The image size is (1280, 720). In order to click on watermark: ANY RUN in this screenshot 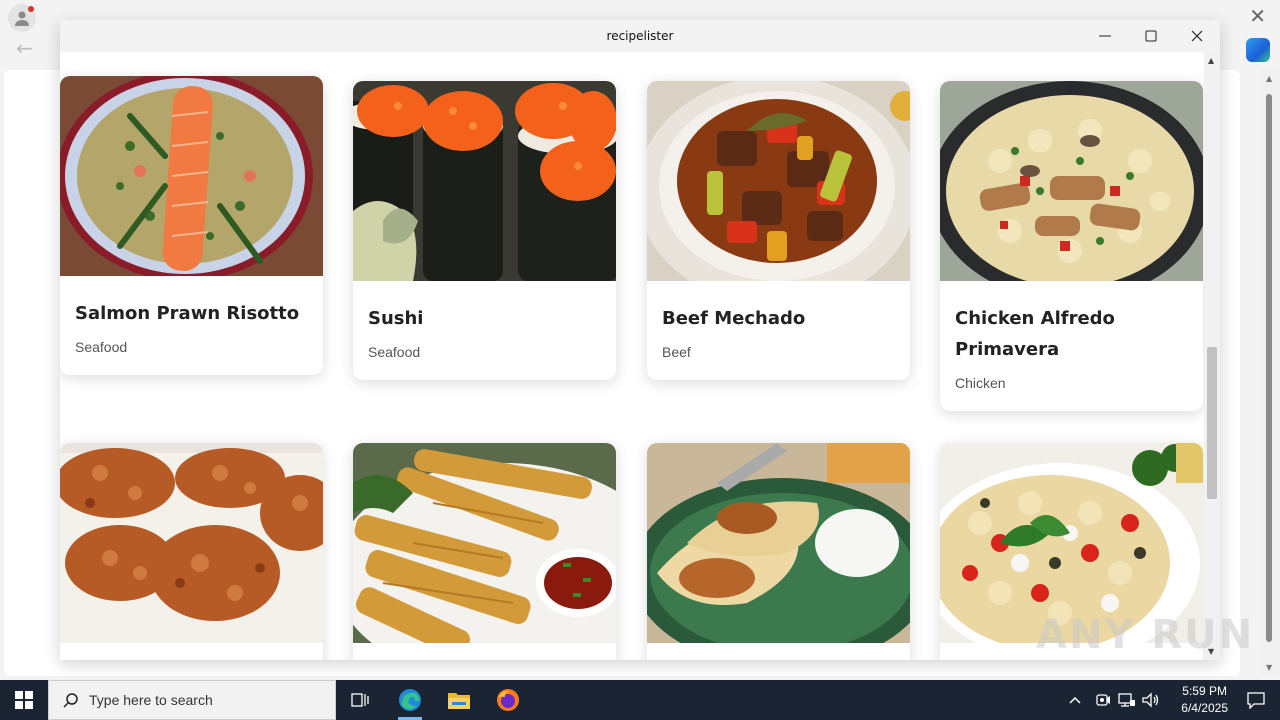, I will do `click(1145, 635)`.